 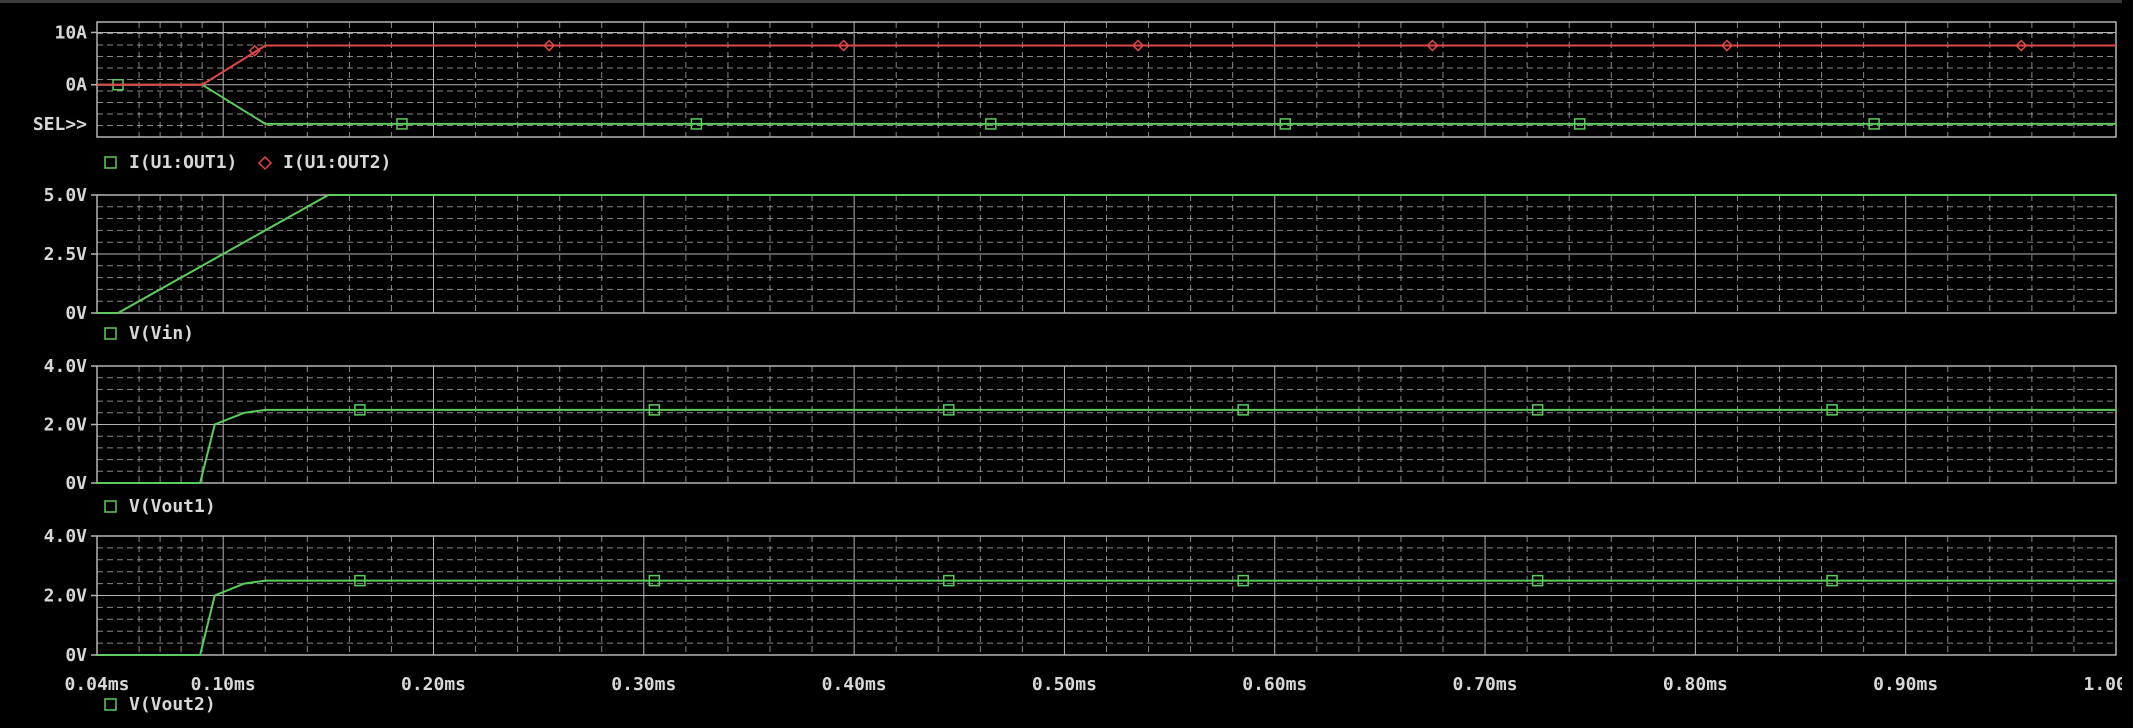 What do you see at coordinates (1695, 684) in the screenshot?
I see `x-tick-label: 0.80ms` at bounding box center [1695, 684].